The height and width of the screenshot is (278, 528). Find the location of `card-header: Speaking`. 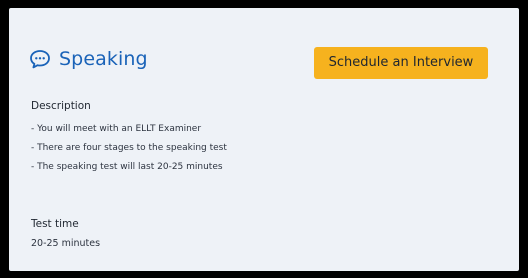

card-header: Speaking is located at coordinates (88, 59).